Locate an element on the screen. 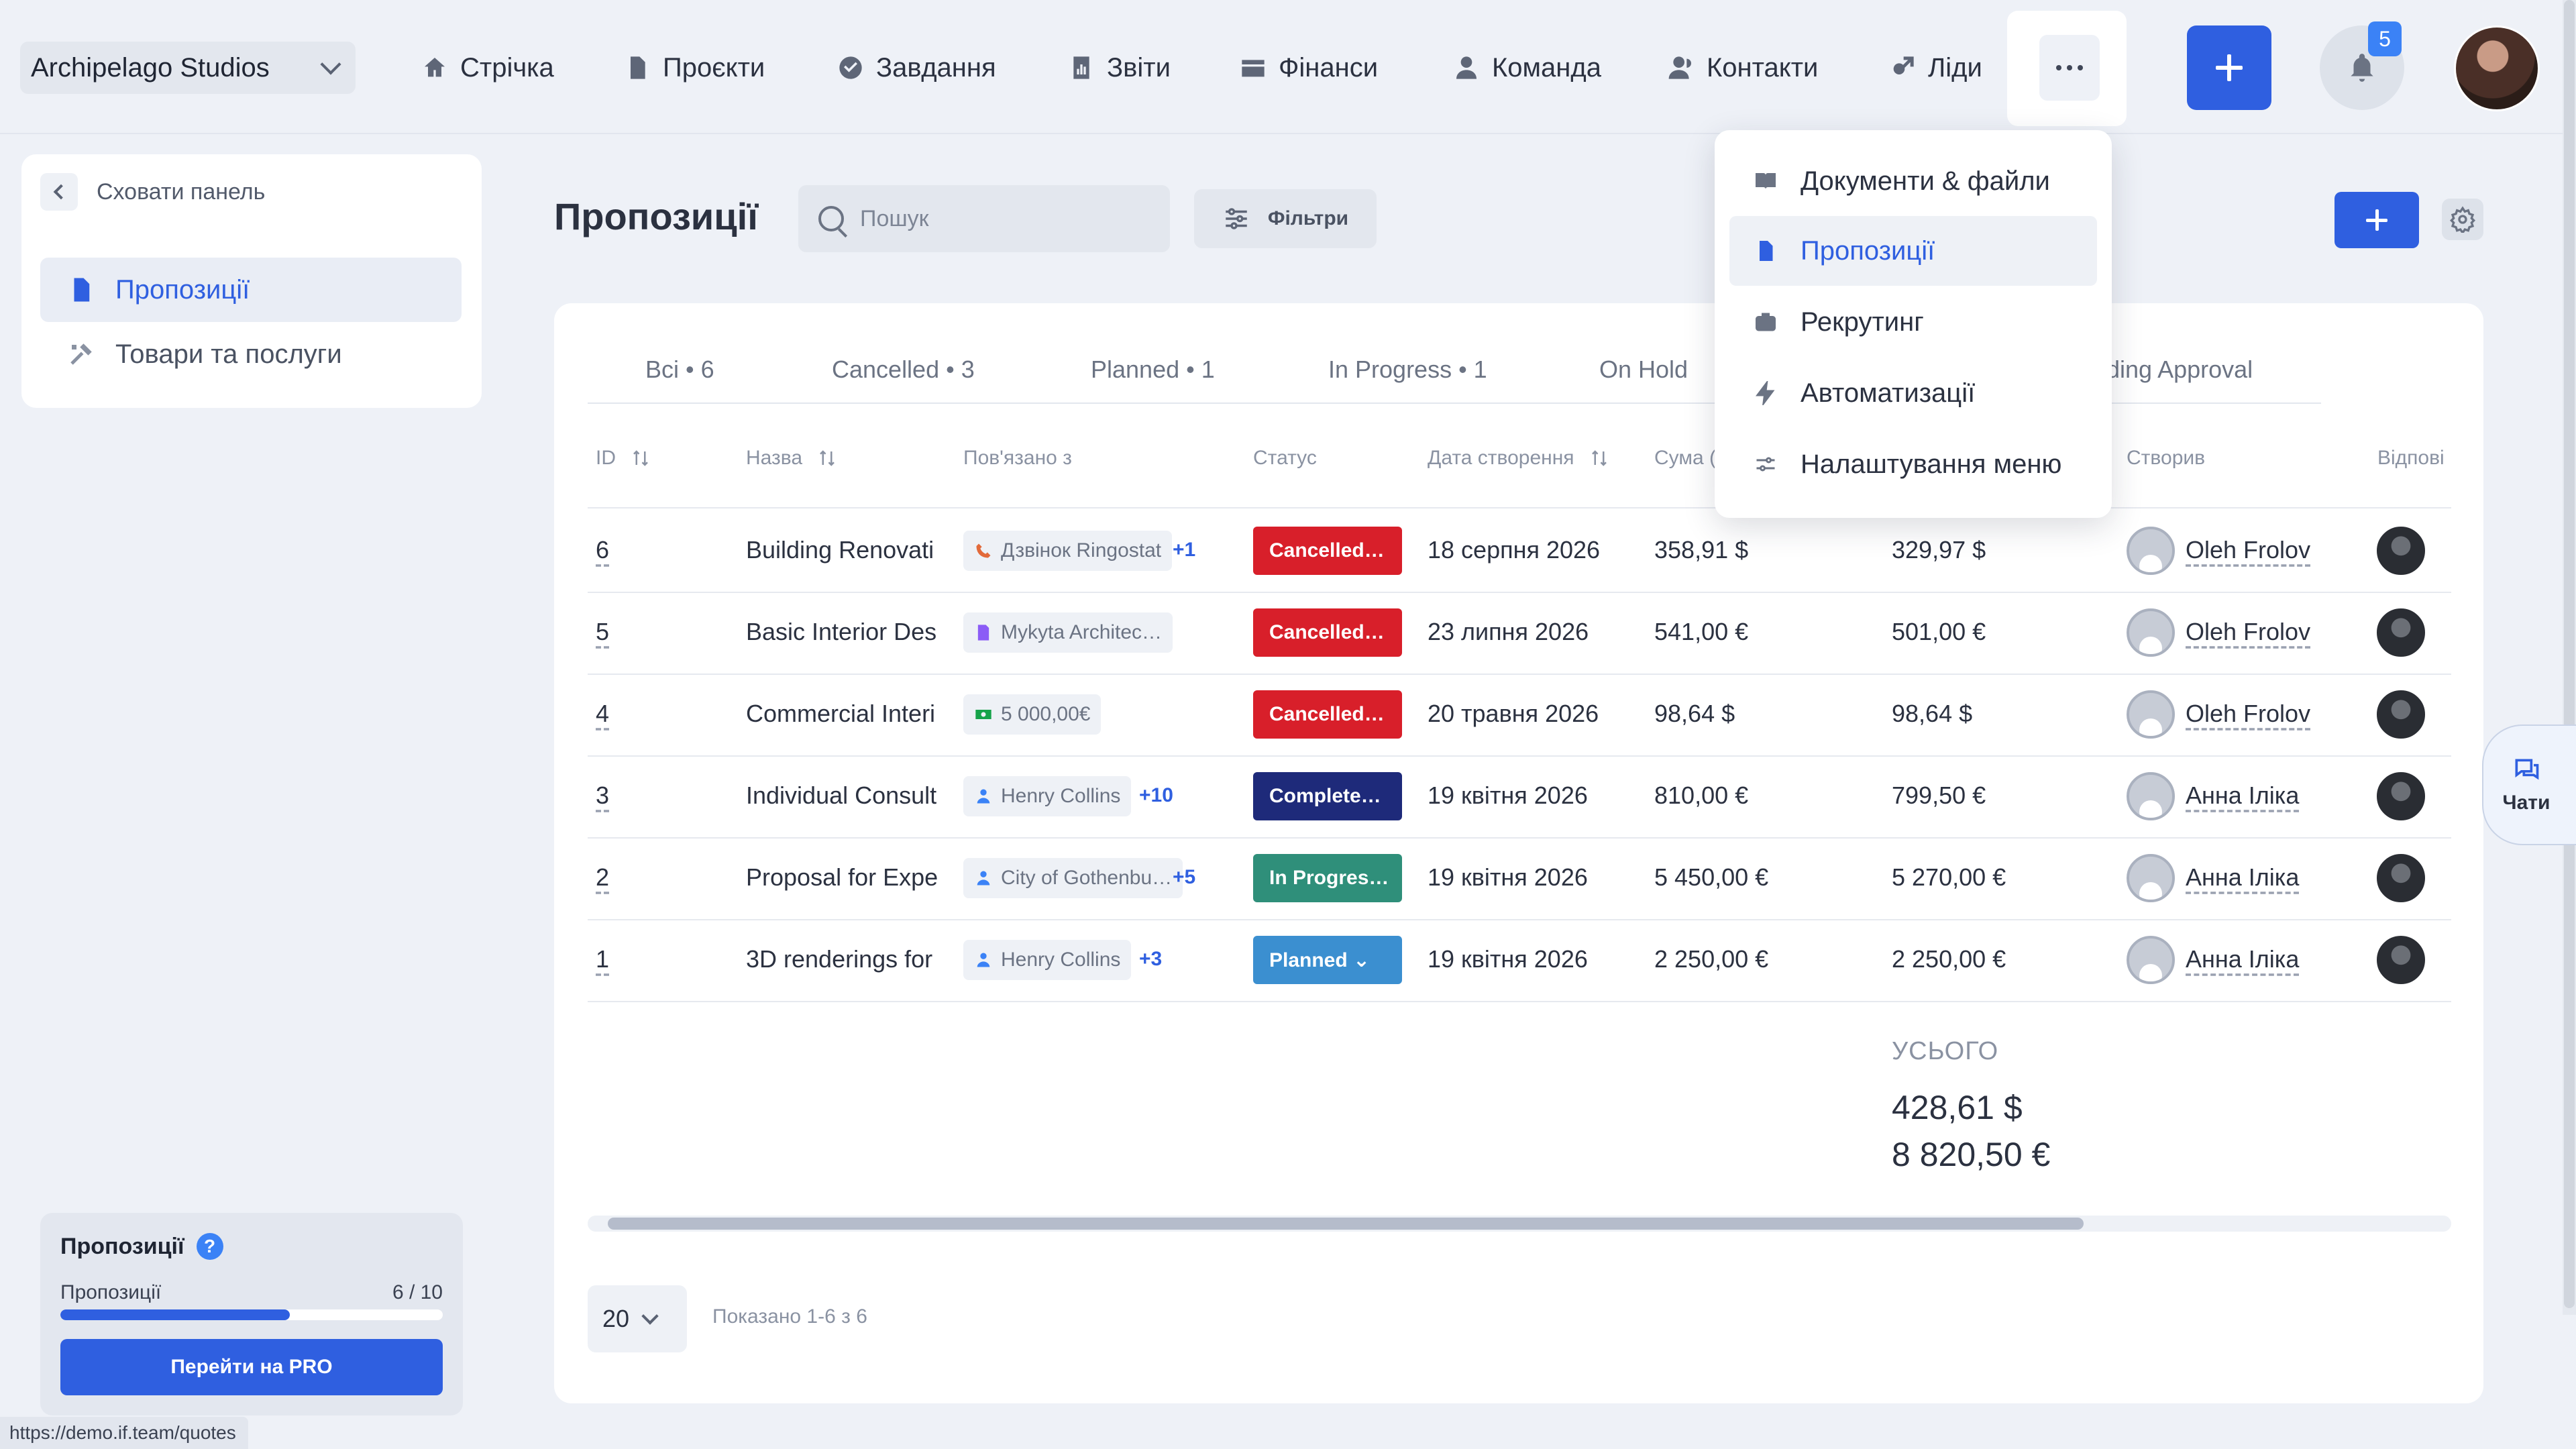 This screenshot has width=2576, height=1449. related-more-count: +1 is located at coordinates (1184, 550).